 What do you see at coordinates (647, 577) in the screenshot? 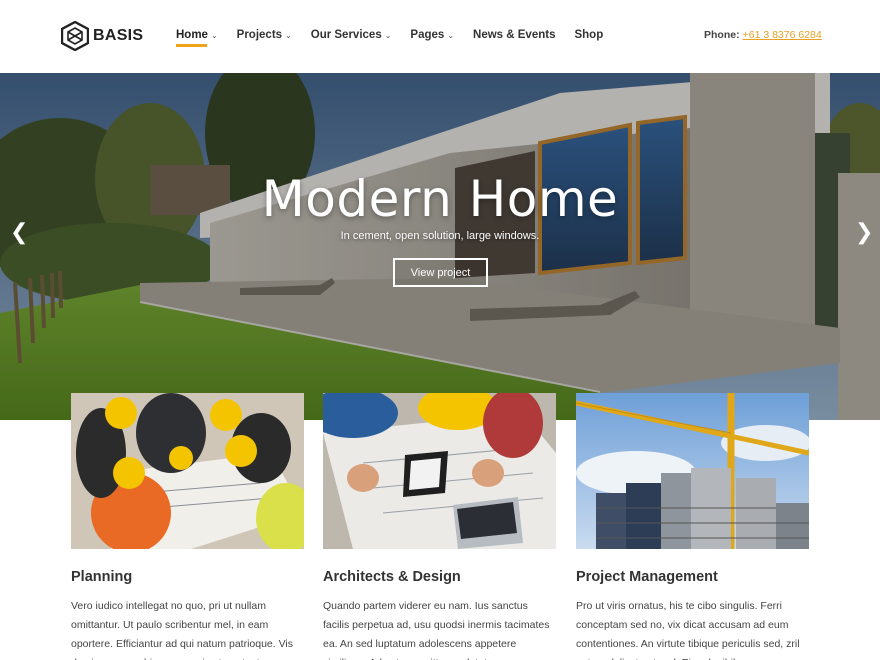
I see `feature-title: Project Management` at bounding box center [647, 577].